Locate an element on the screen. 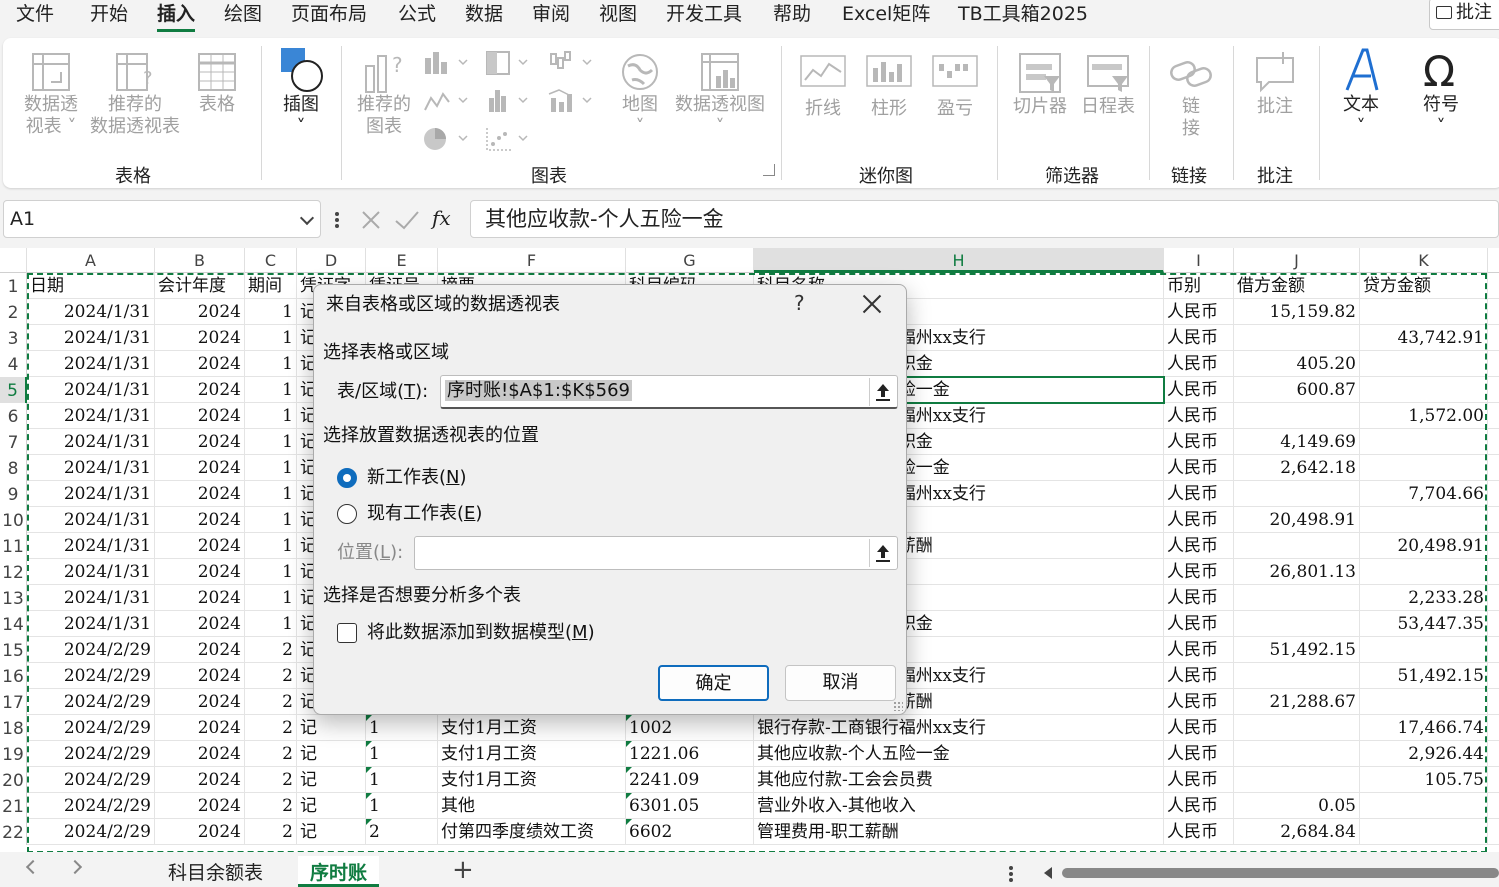 This screenshot has width=1499, height=887. row-header: 9 is located at coordinates (13, 494).